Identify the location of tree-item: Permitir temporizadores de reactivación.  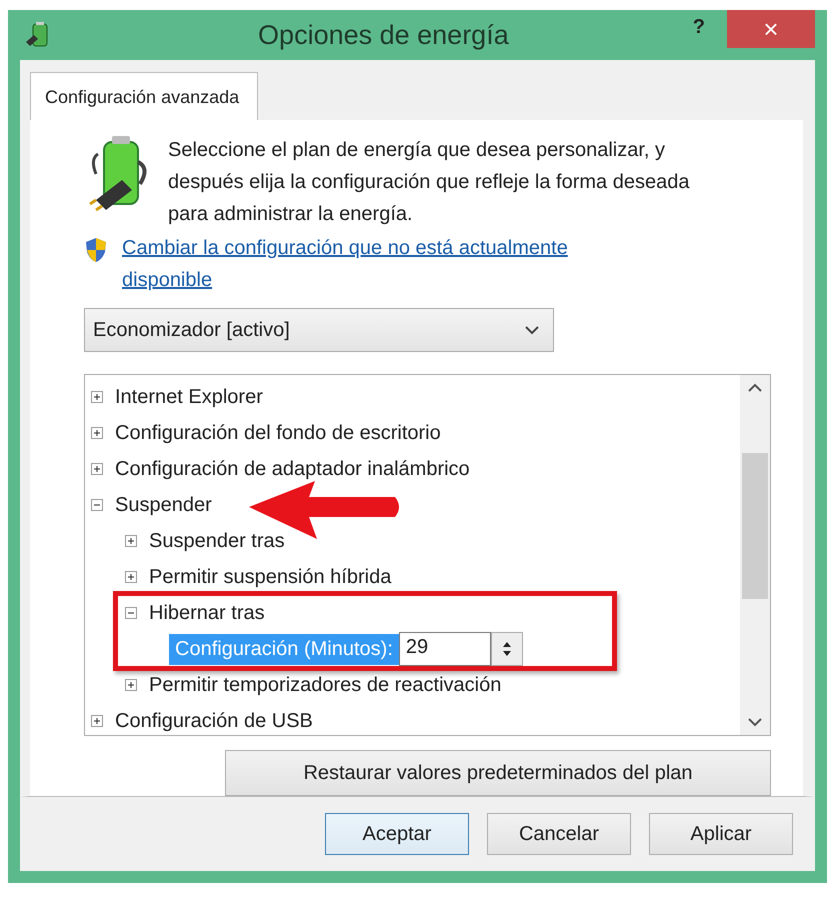
(325, 685).